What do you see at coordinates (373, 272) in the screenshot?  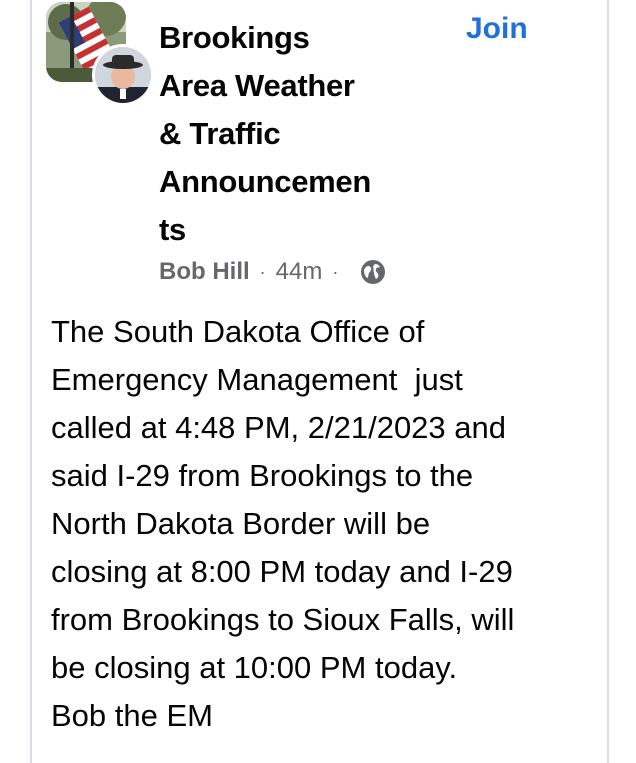 I see `globe-icon` at bounding box center [373, 272].